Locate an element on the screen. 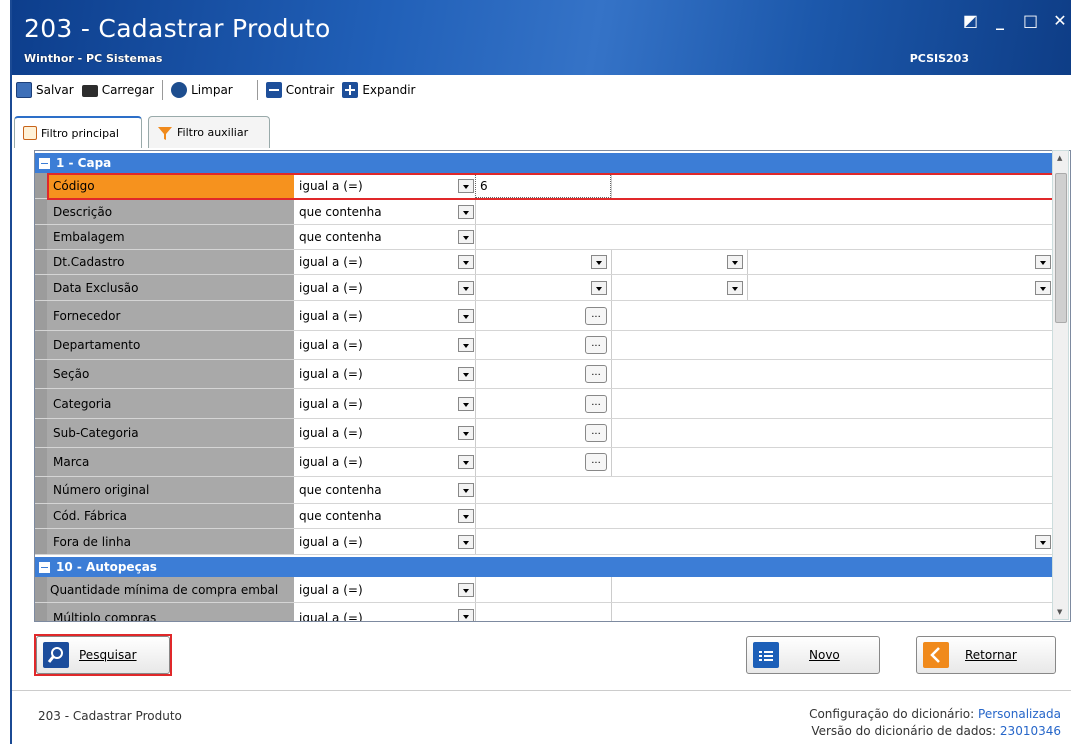  scroll-up-icon: ▲ is located at coordinates (1059, 158).